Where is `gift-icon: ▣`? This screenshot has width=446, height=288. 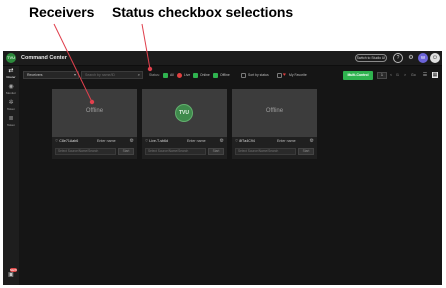
gift-icon: ▣ is located at coordinates (11, 275).